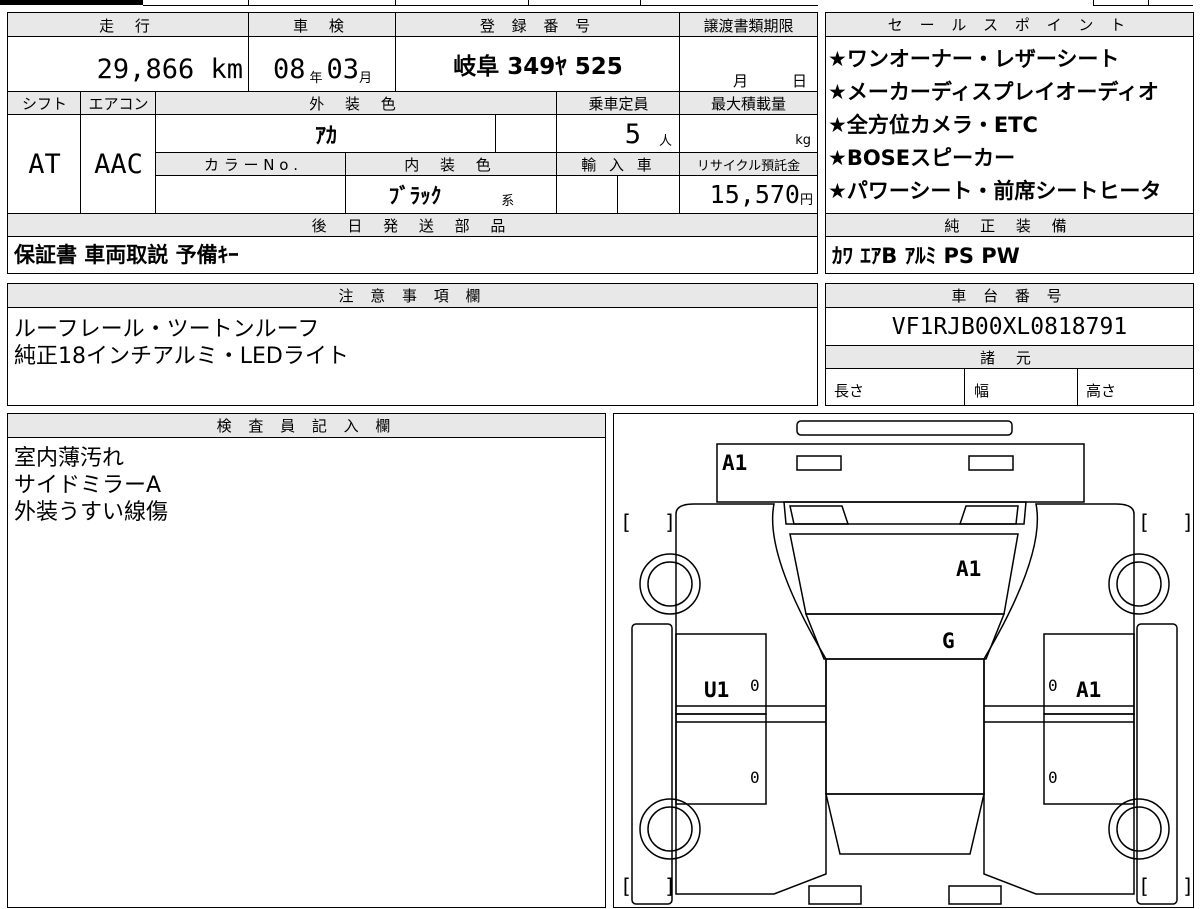  What do you see at coordinates (735, 463) in the screenshot?
I see `mark-rear: A1` at bounding box center [735, 463].